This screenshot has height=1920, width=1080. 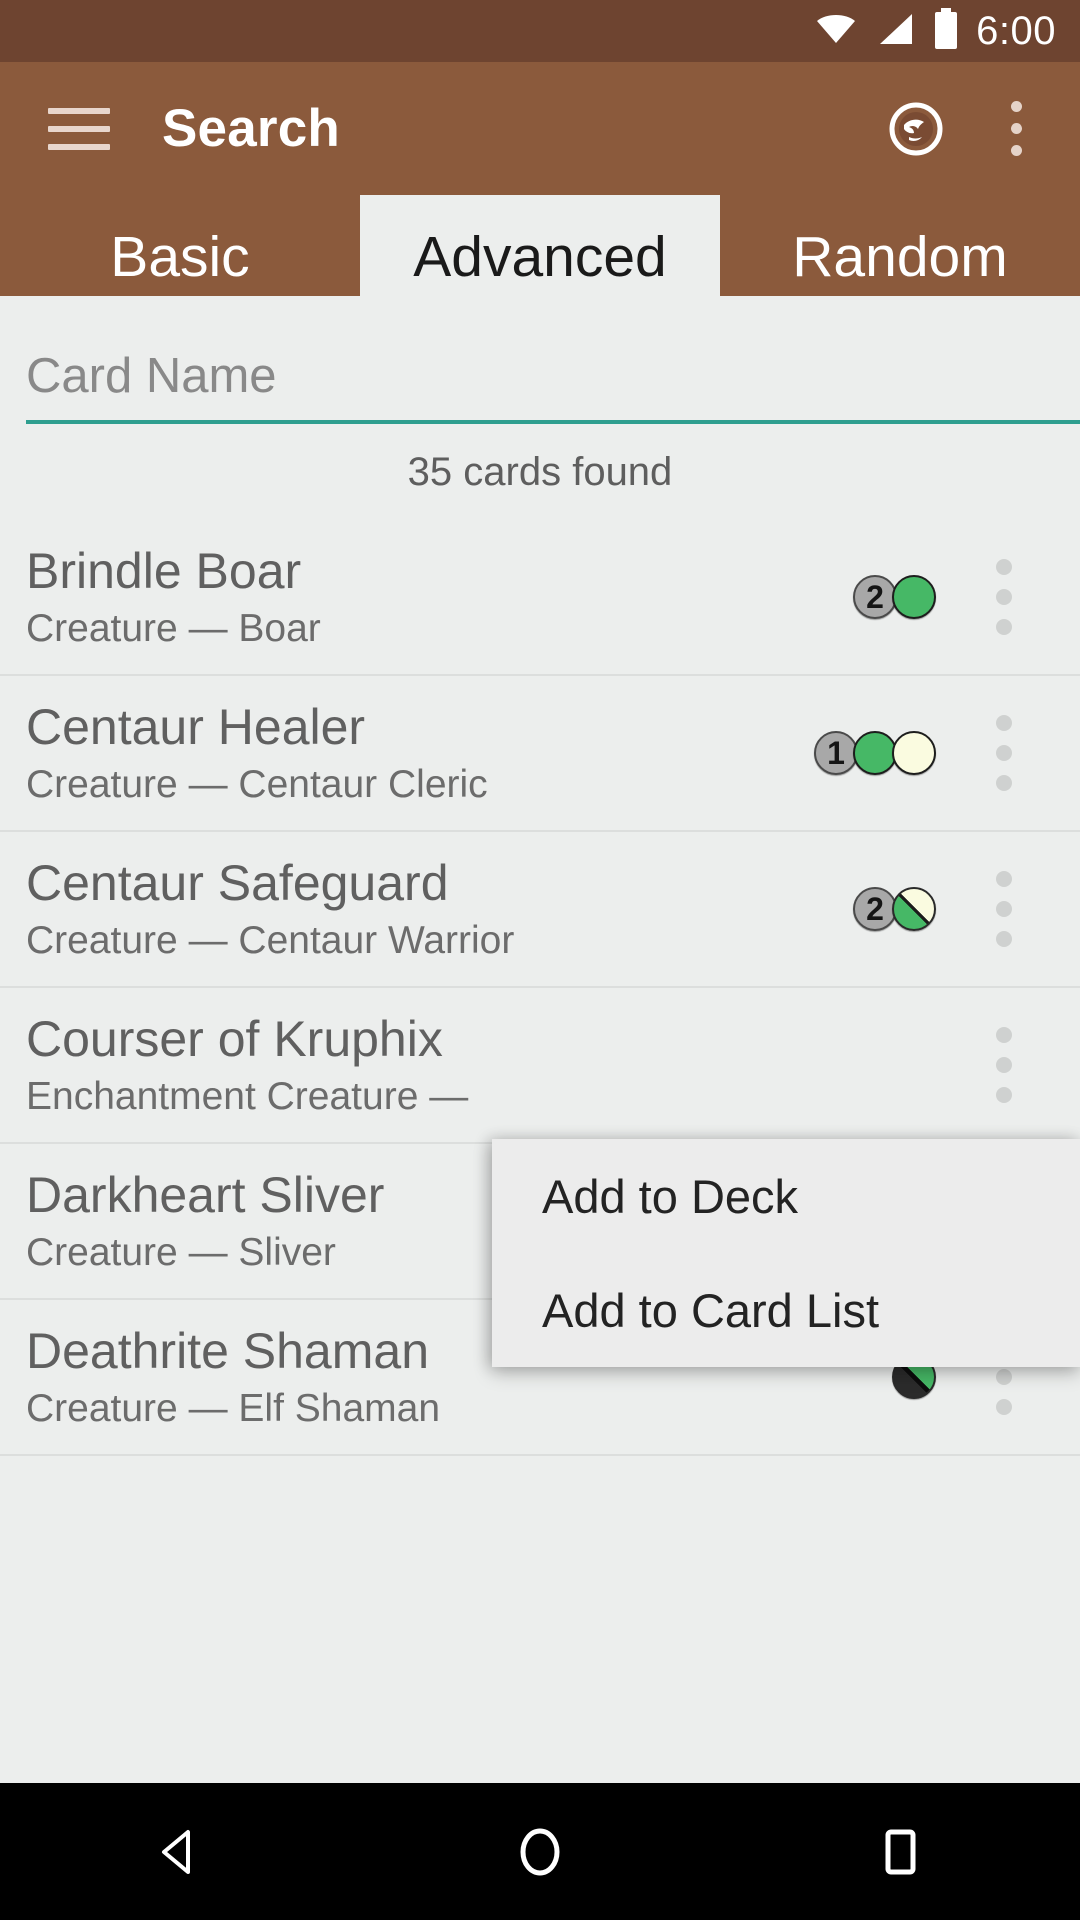 I want to click on back-triangle-icon, so click(x=180, y=1851).